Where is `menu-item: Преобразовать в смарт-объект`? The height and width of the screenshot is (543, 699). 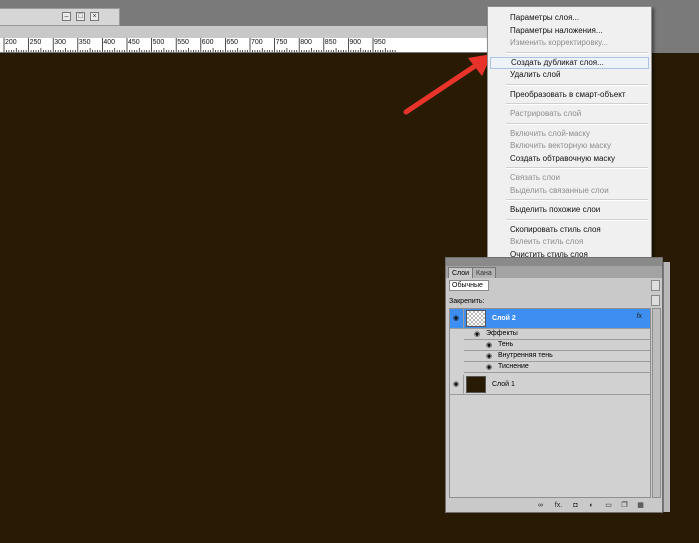 menu-item: Преобразовать в смарт-объект is located at coordinates (578, 95).